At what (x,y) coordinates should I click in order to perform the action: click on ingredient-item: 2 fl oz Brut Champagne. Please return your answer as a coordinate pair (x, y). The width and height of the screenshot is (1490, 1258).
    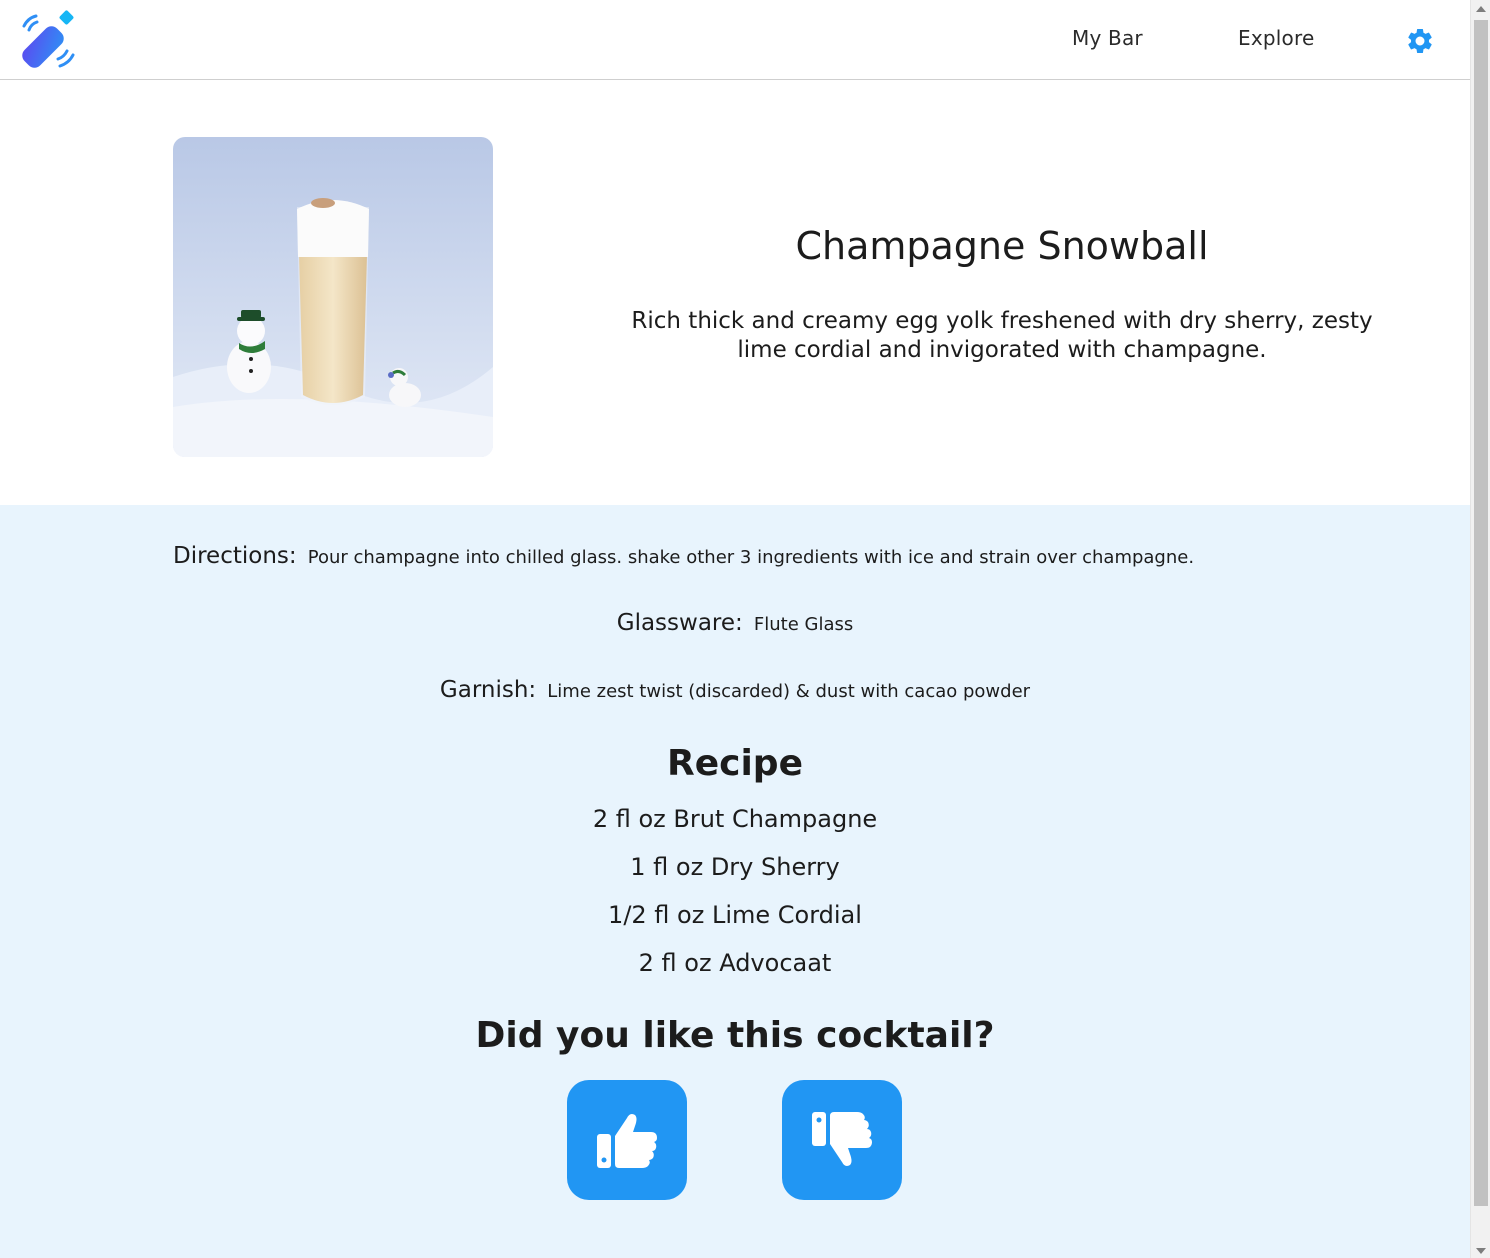
    Looking at the image, I should click on (735, 819).